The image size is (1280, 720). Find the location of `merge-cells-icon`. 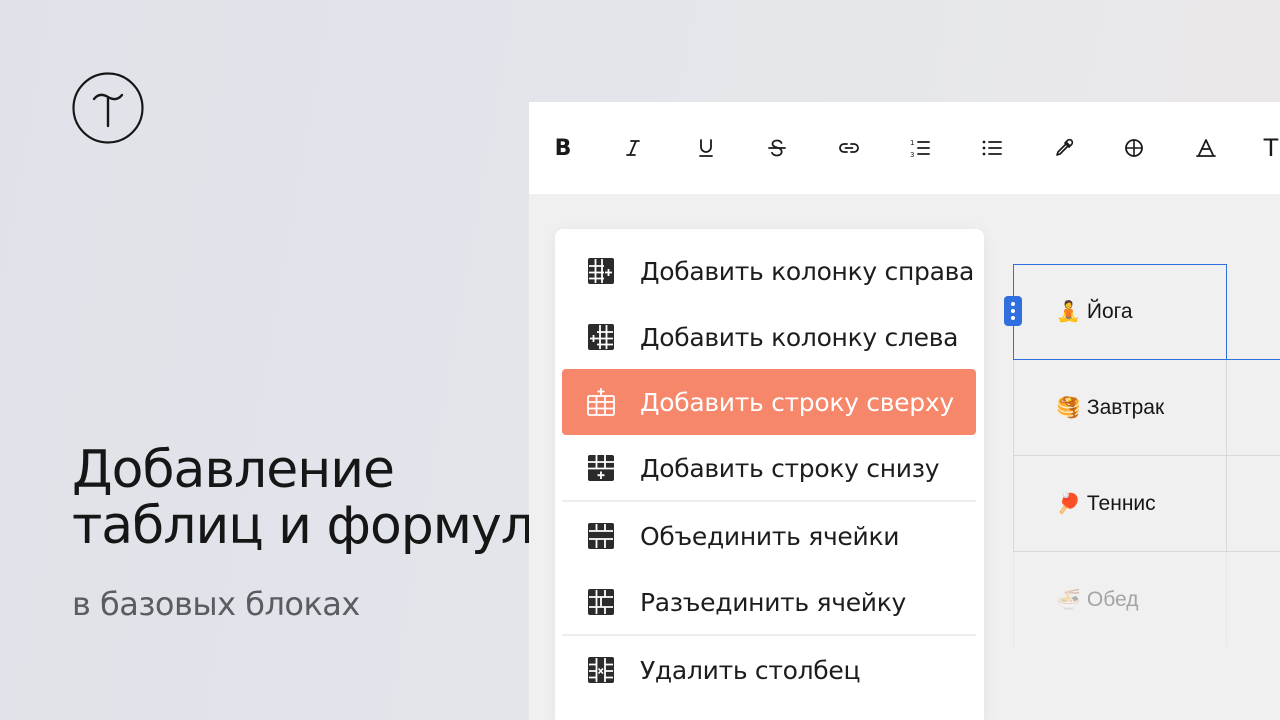

merge-cells-icon is located at coordinates (601, 536).